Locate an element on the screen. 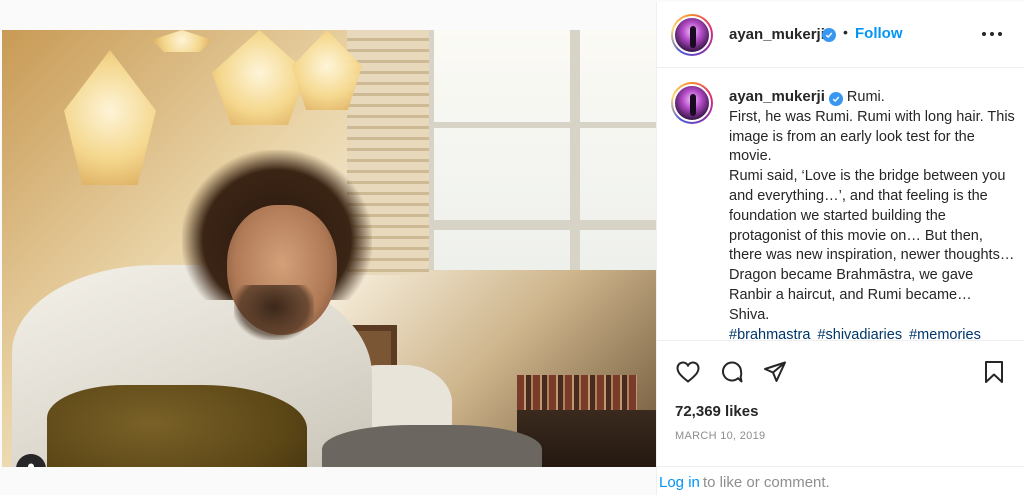 This screenshot has height=495, width=1024. top-strip is located at coordinates (328, 15).